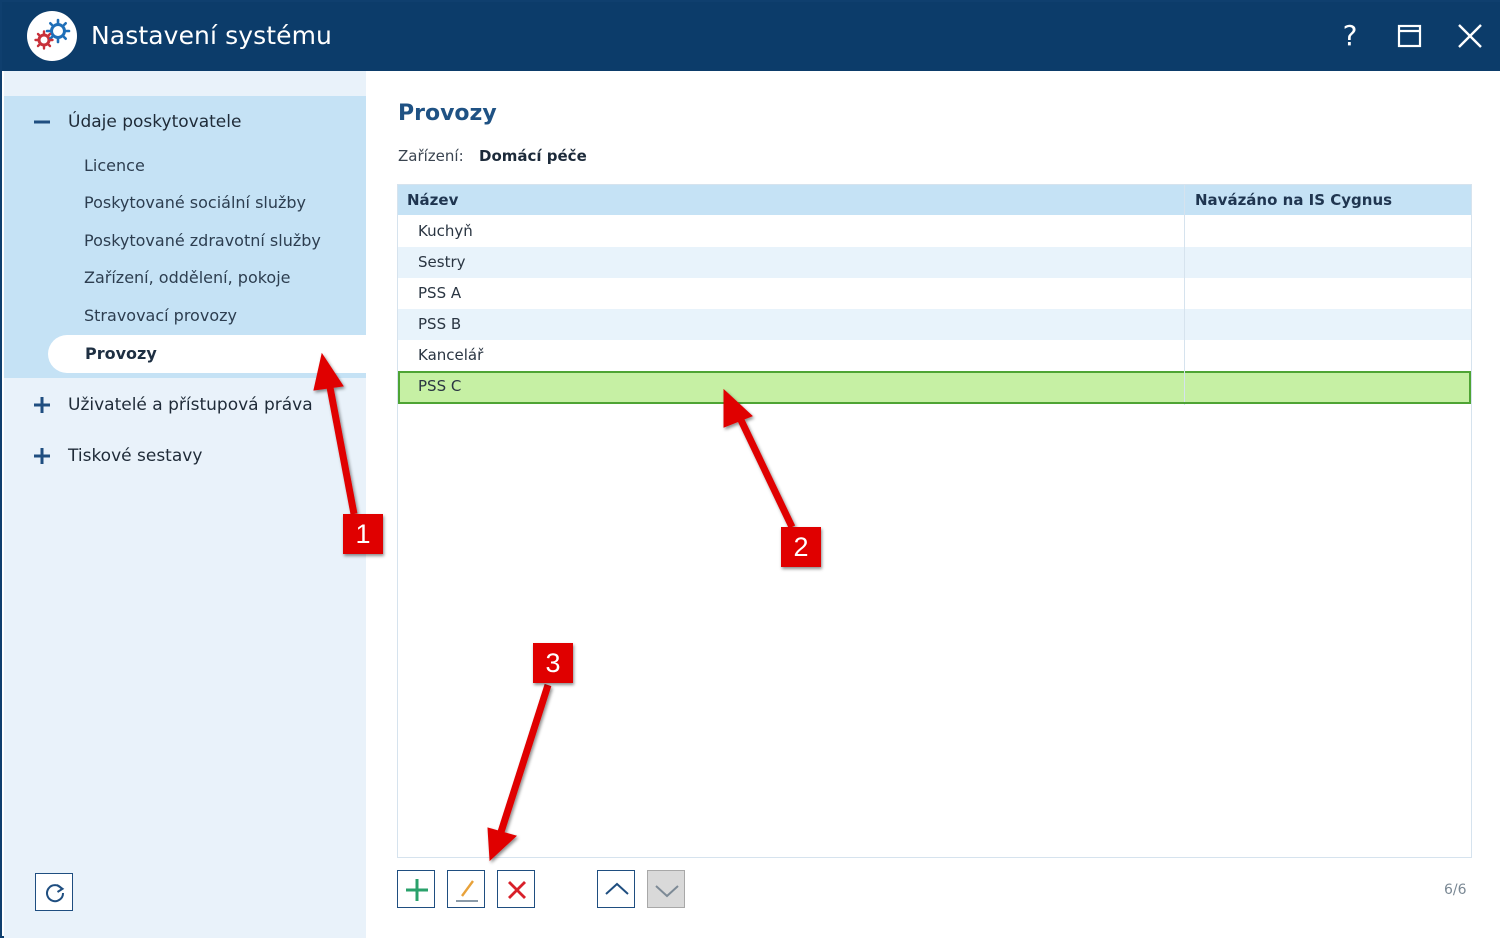 The width and height of the screenshot is (1500, 938). What do you see at coordinates (190, 405) in the screenshot?
I see `sidebar-group-users: Uživatelé a přístupová práva` at bounding box center [190, 405].